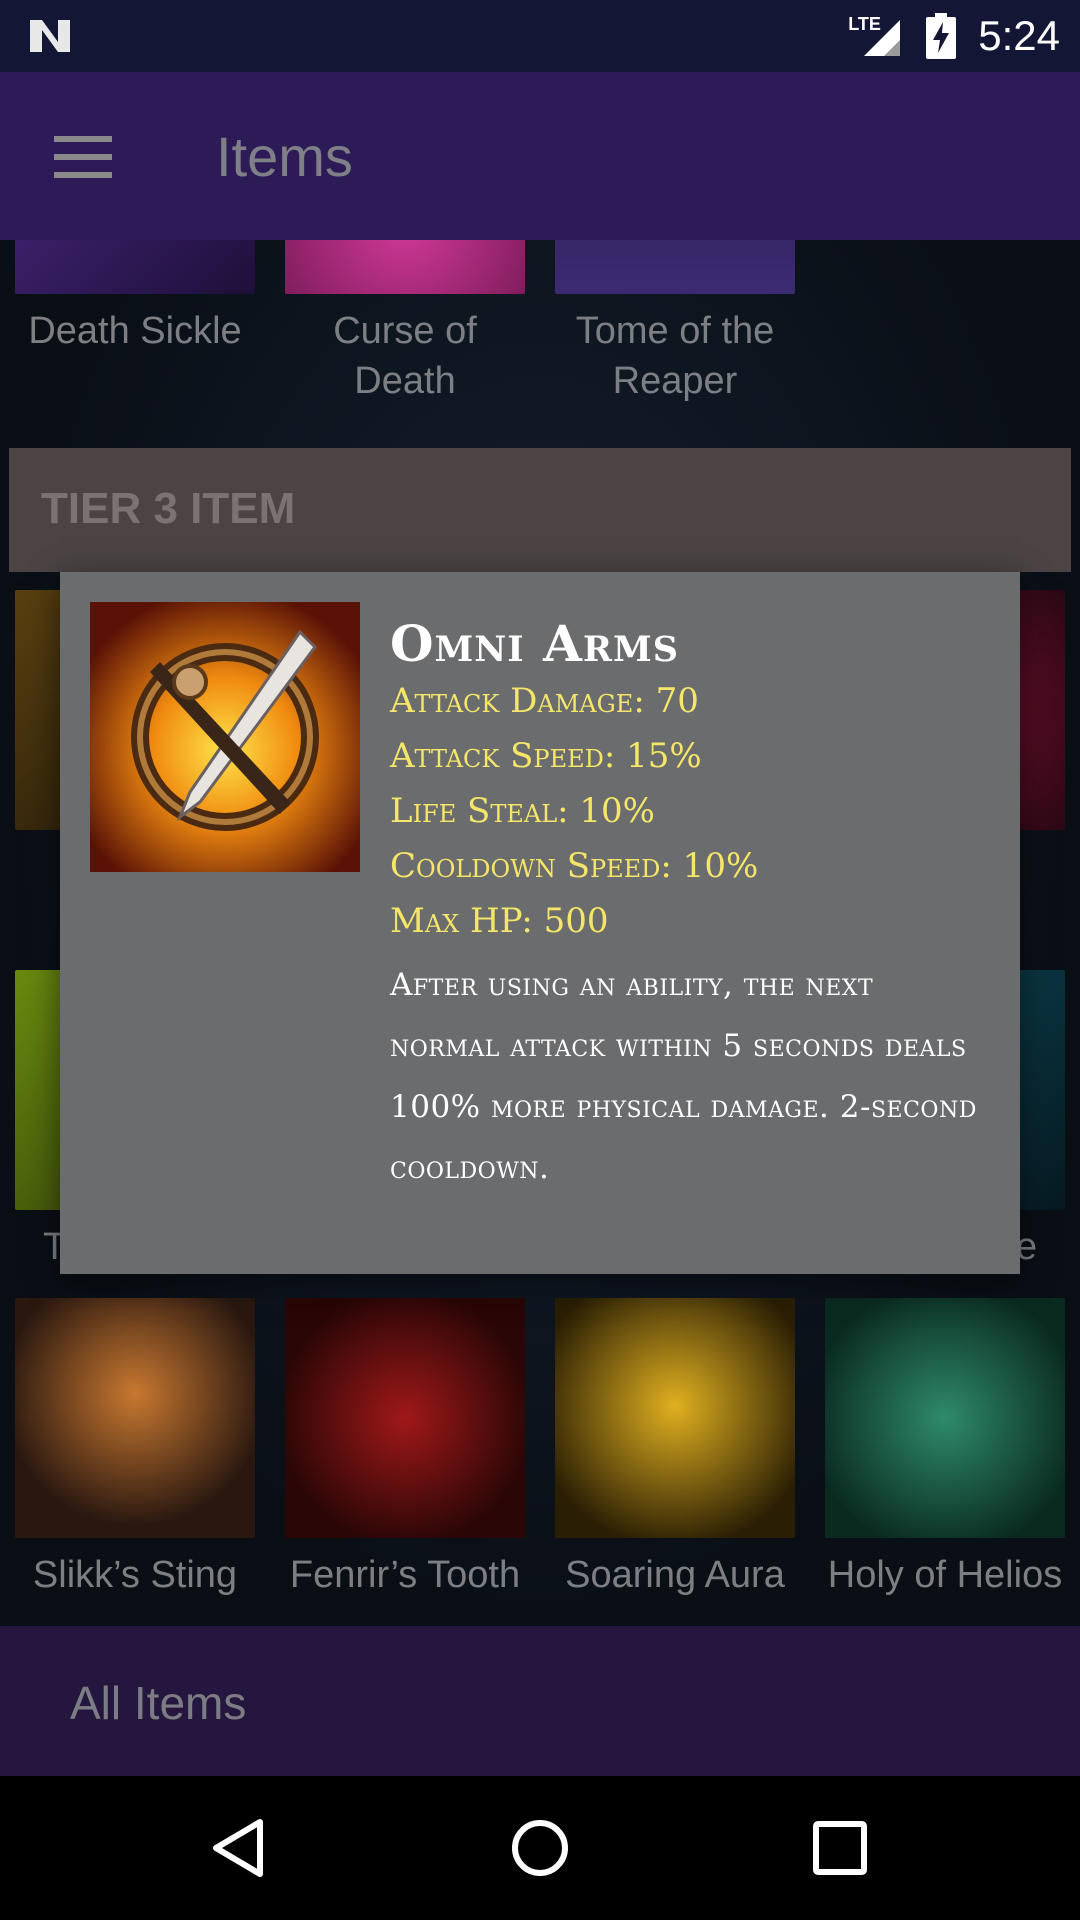 This screenshot has height=1920, width=1080. Describe the element at coordinates (945, 1575) in the screenshot. I see `item-label: Holy of Helios` at that location.